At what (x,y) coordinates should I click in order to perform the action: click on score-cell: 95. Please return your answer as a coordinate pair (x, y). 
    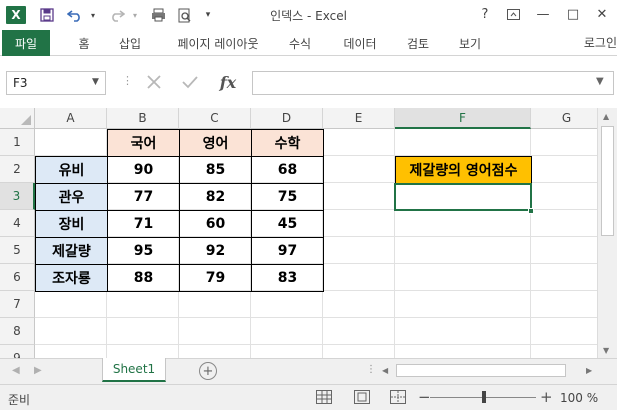
    Looking at the image, I should click on (143, 251).